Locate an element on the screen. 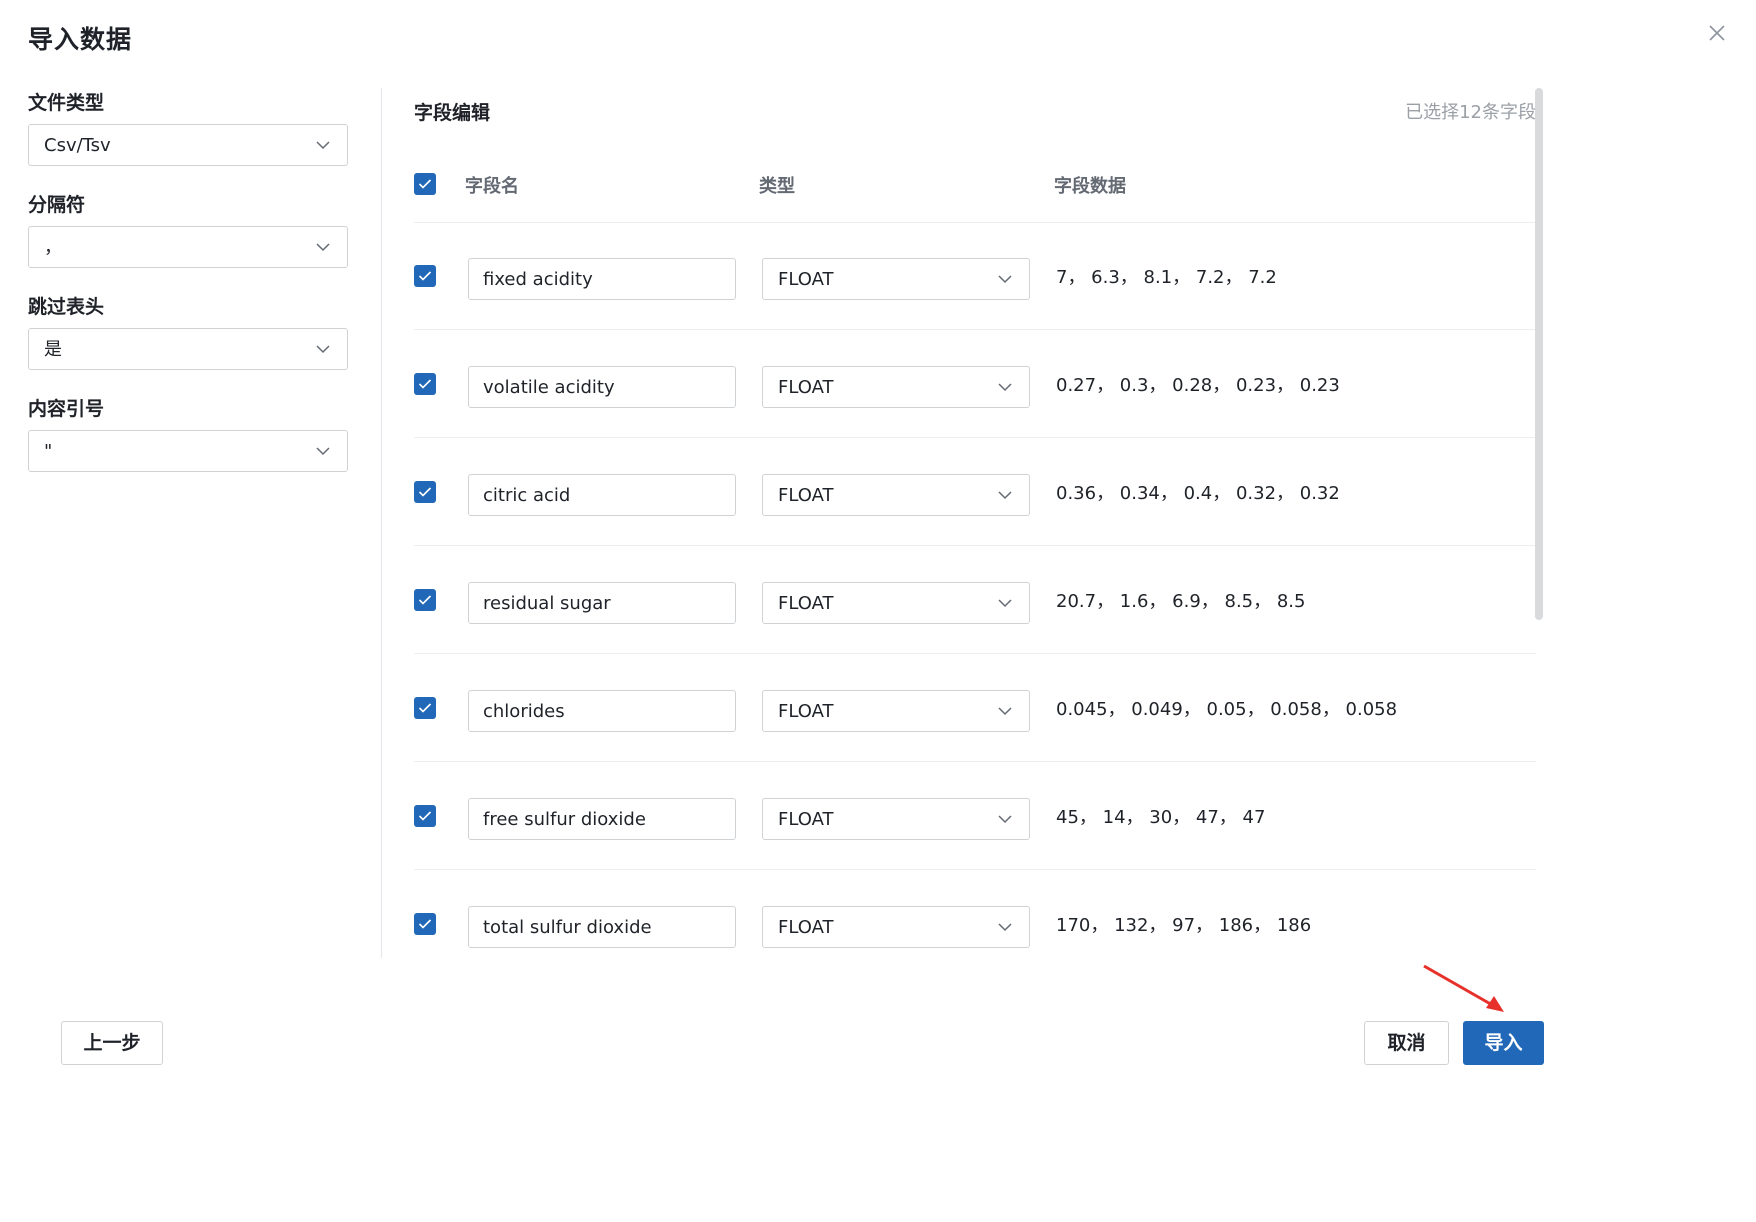 This screenshot has height=1222, width=1756. field-row: FLOAT 0.27， 0.3， 0.28， 0.23， 0.23 is located at coordinates (975, 384).